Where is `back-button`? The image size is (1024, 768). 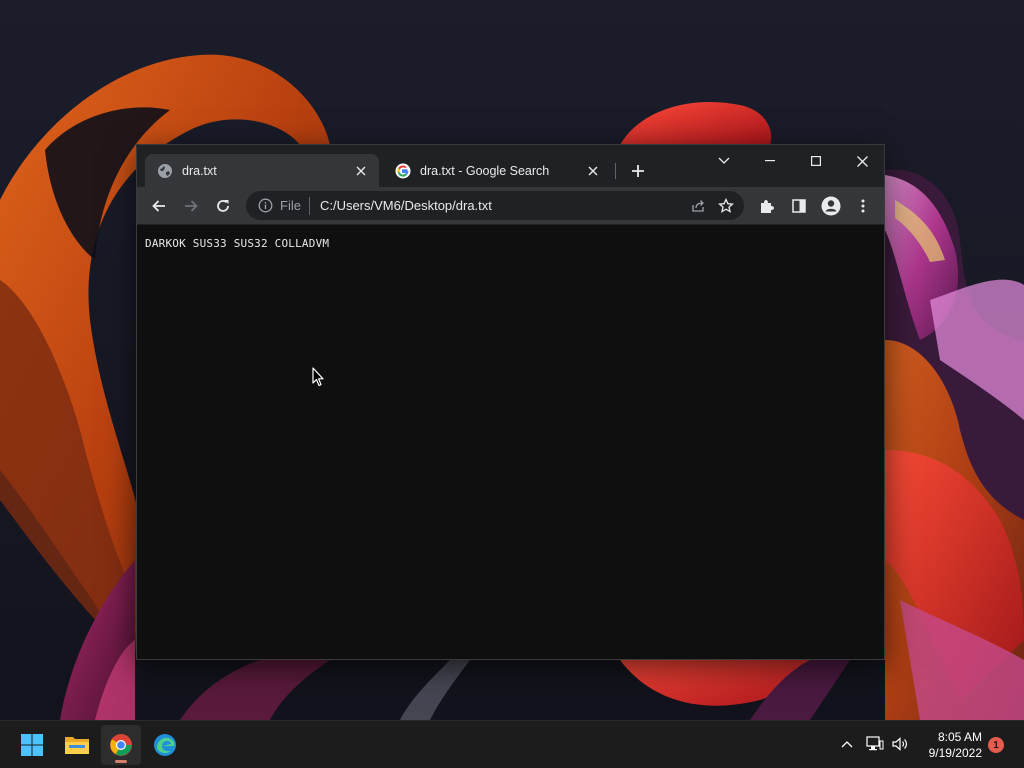 back-button is located at coordinates (159, 206).